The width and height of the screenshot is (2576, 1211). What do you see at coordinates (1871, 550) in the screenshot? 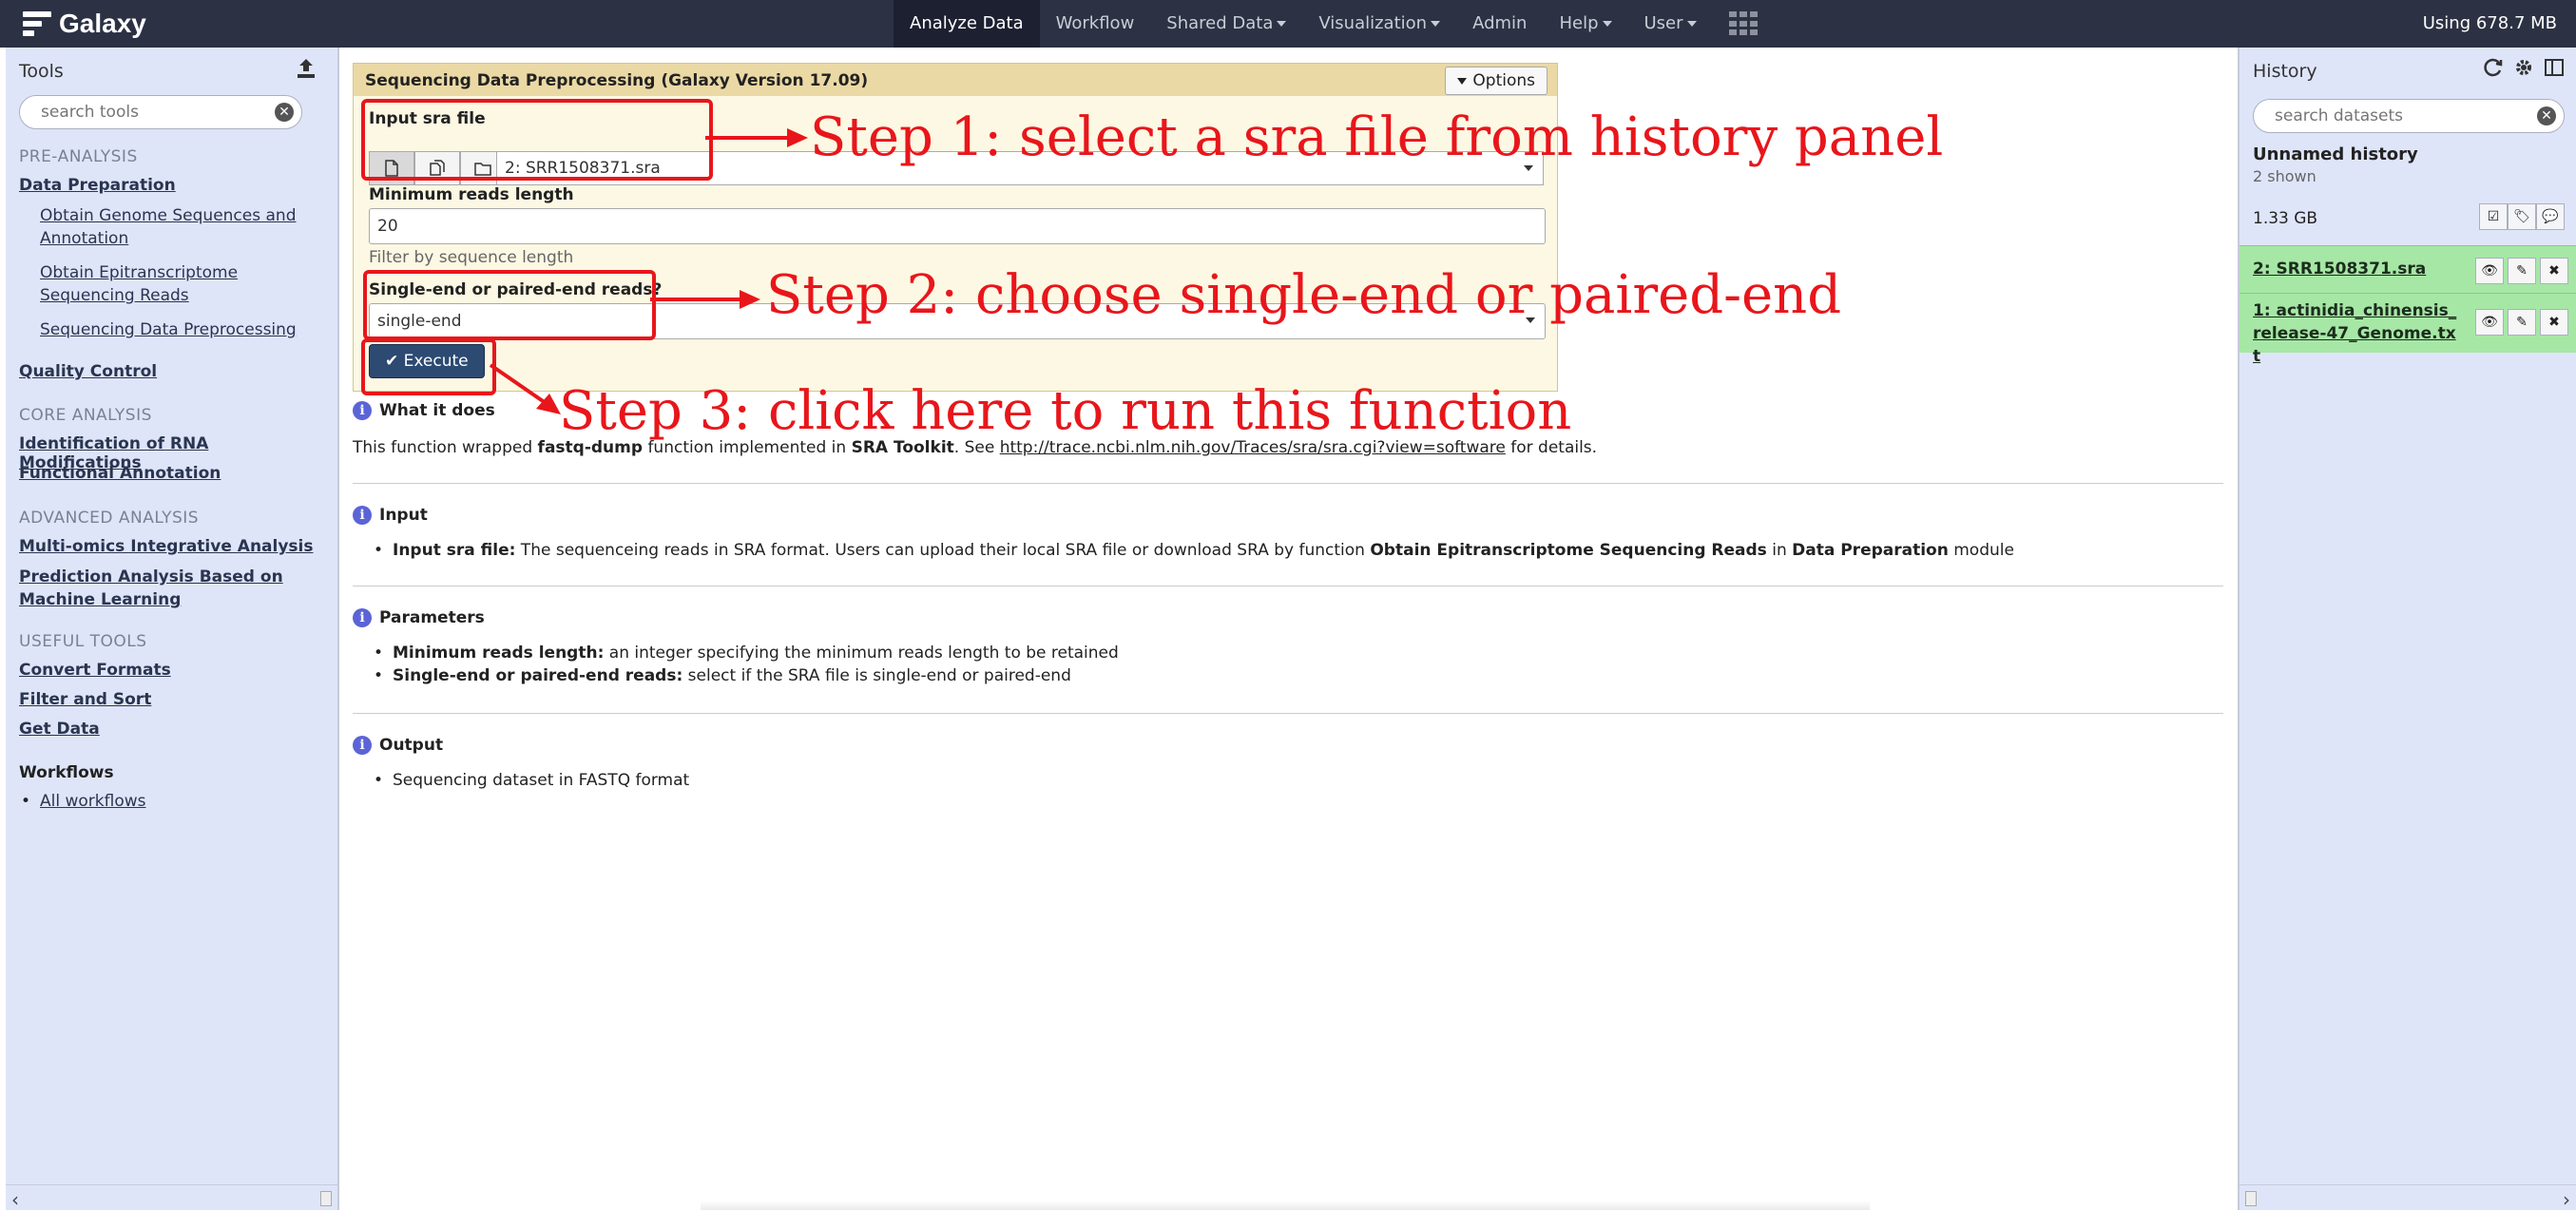
I see `text-bold: Data Preparation` at bounding box center [1871, 550].